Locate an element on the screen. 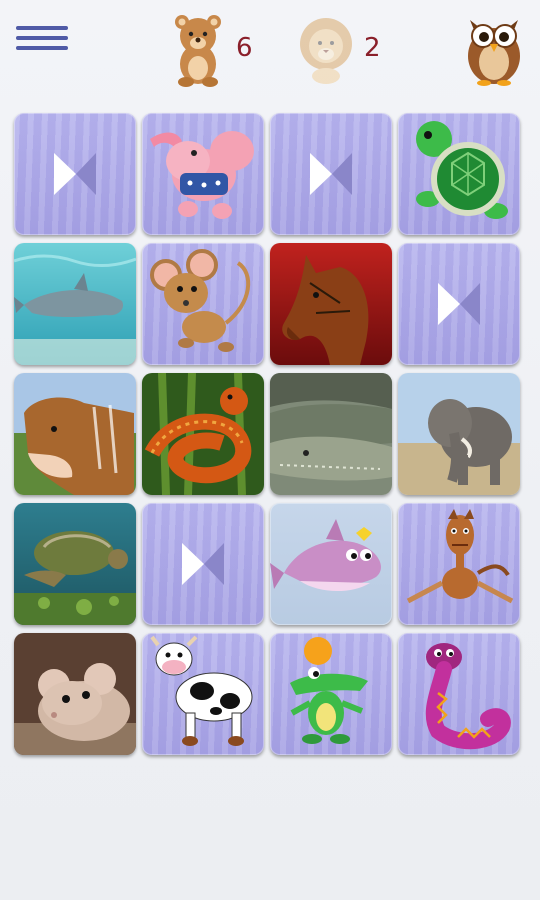  cow-photo-image is located at coordinates (75, 434).